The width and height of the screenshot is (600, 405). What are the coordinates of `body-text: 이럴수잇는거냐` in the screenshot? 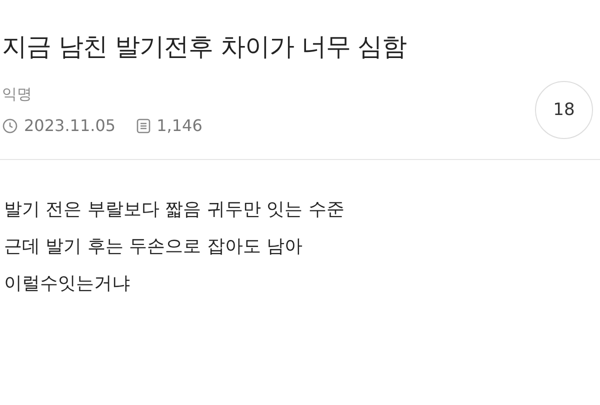 It's located at (67, 284).